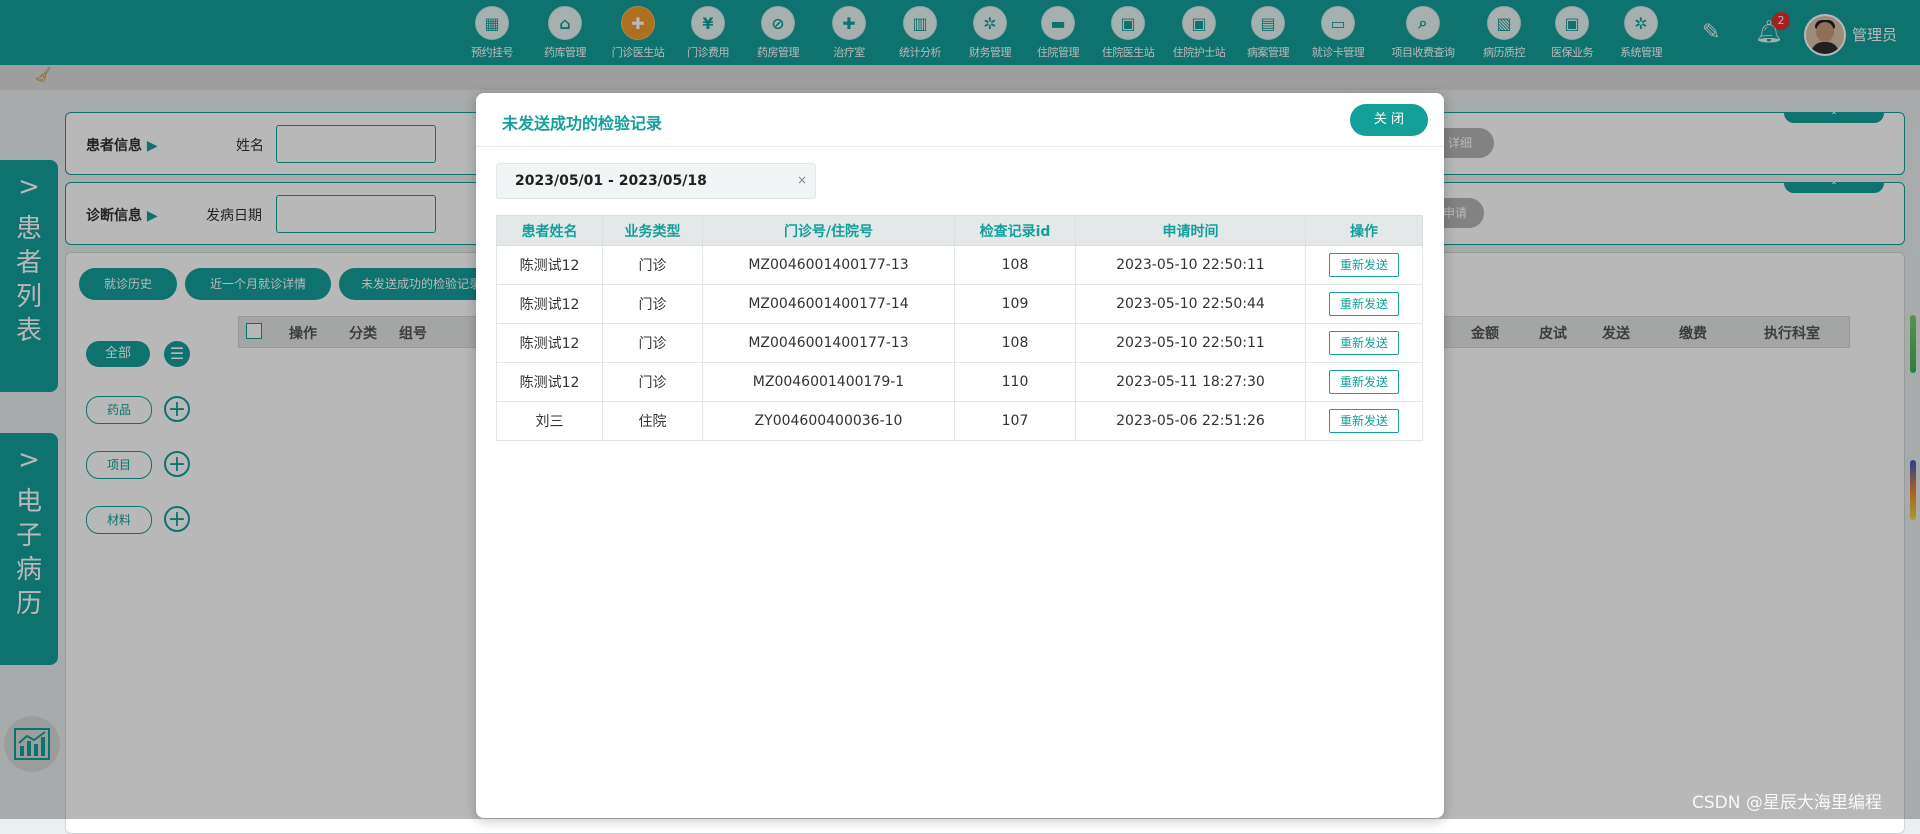 The image size is (1920, 834). Describe the element at coordinates (802, 180) in the screenshot. I see `clear-icon: ×` at that location.